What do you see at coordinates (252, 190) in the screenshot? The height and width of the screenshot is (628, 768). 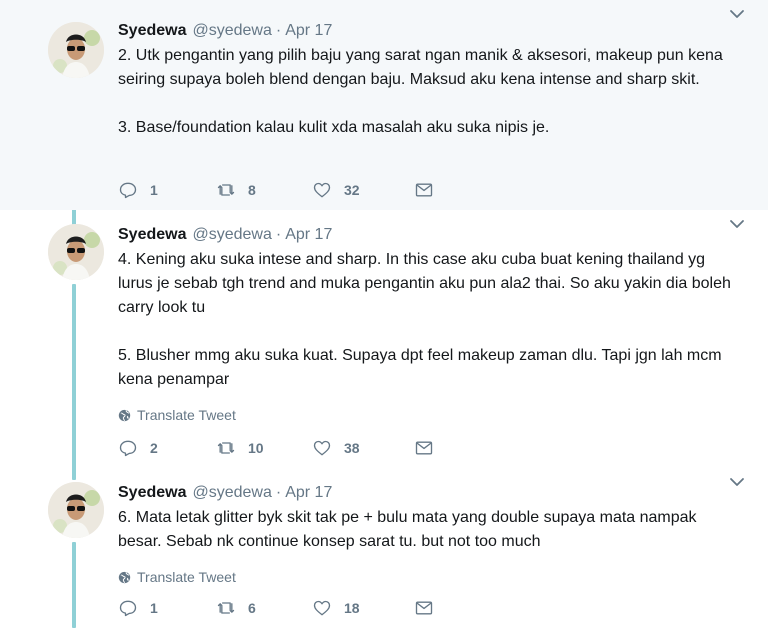 I see `retweet-count: 8` at bounding box center [252, 190].